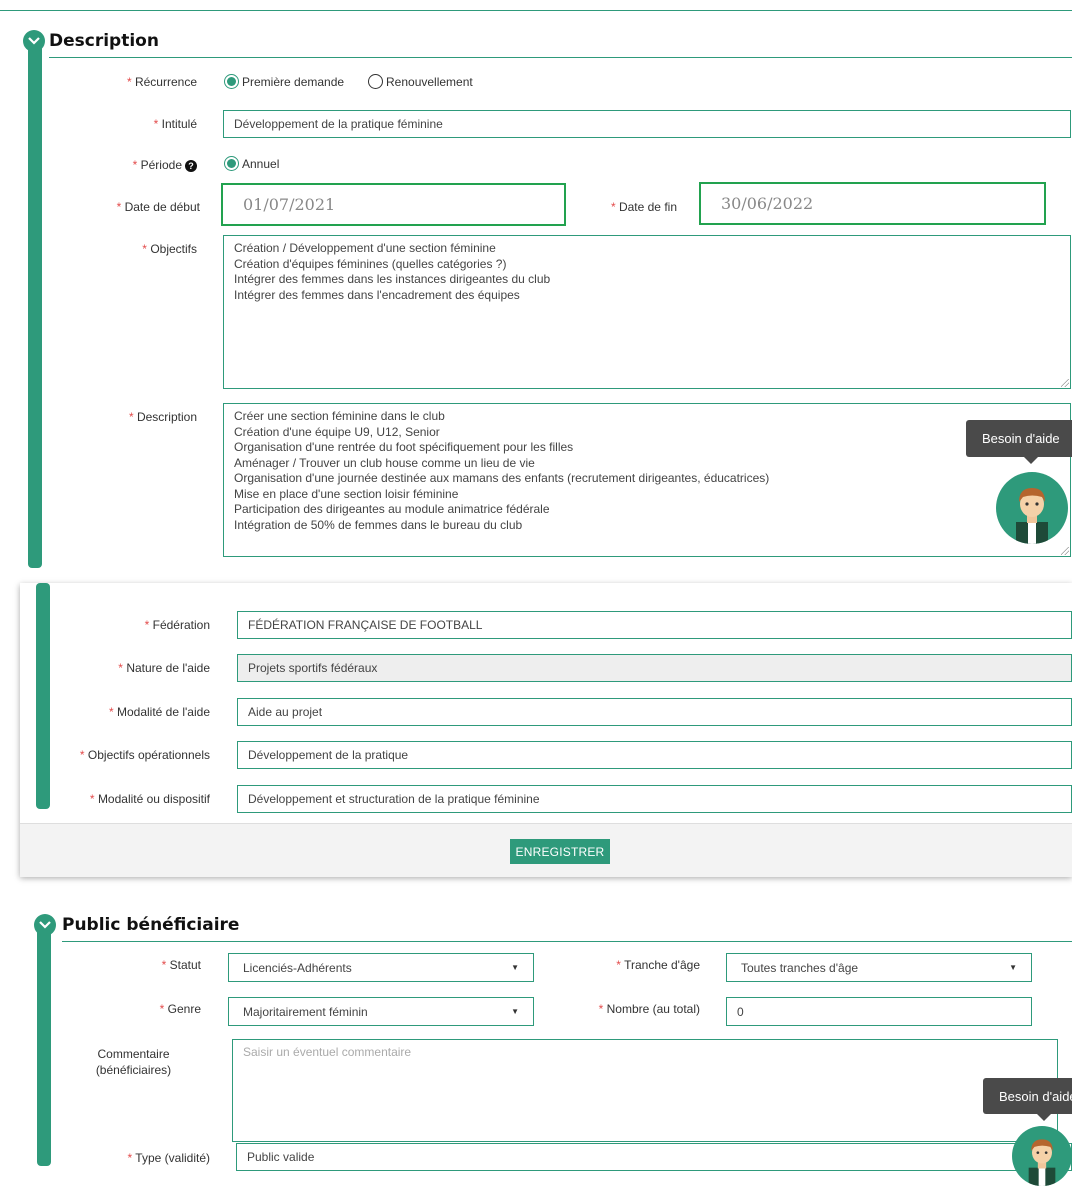 The image size is (1072, 1186). Describe the element at coordinates (879, 967) in the screenshot. I see `tranche-age-select: Toutes tranches d'âge ▼` at that location.